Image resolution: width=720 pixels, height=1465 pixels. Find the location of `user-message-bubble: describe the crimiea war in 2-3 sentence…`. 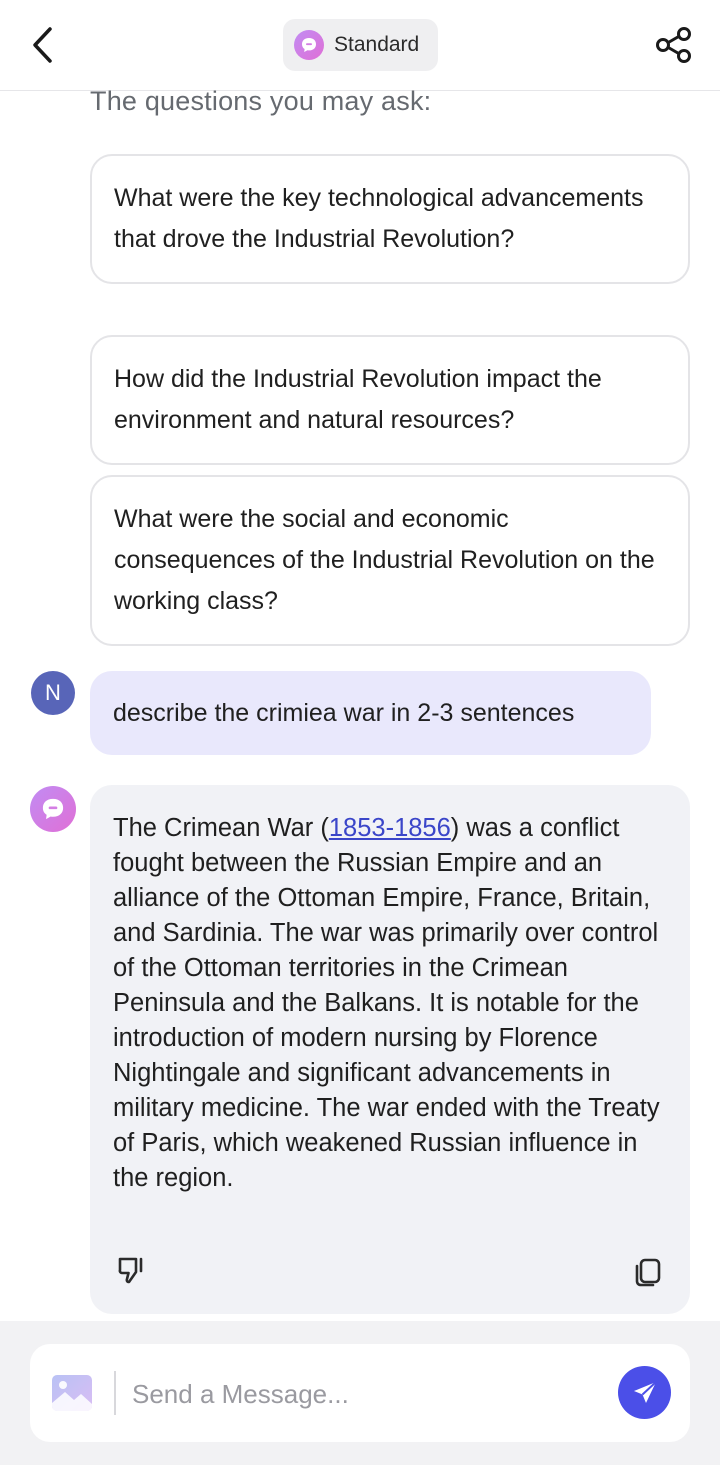

user-message-bubble: describe the crimiea war in 2-3 sentence… is located at coordinates (370, 713).